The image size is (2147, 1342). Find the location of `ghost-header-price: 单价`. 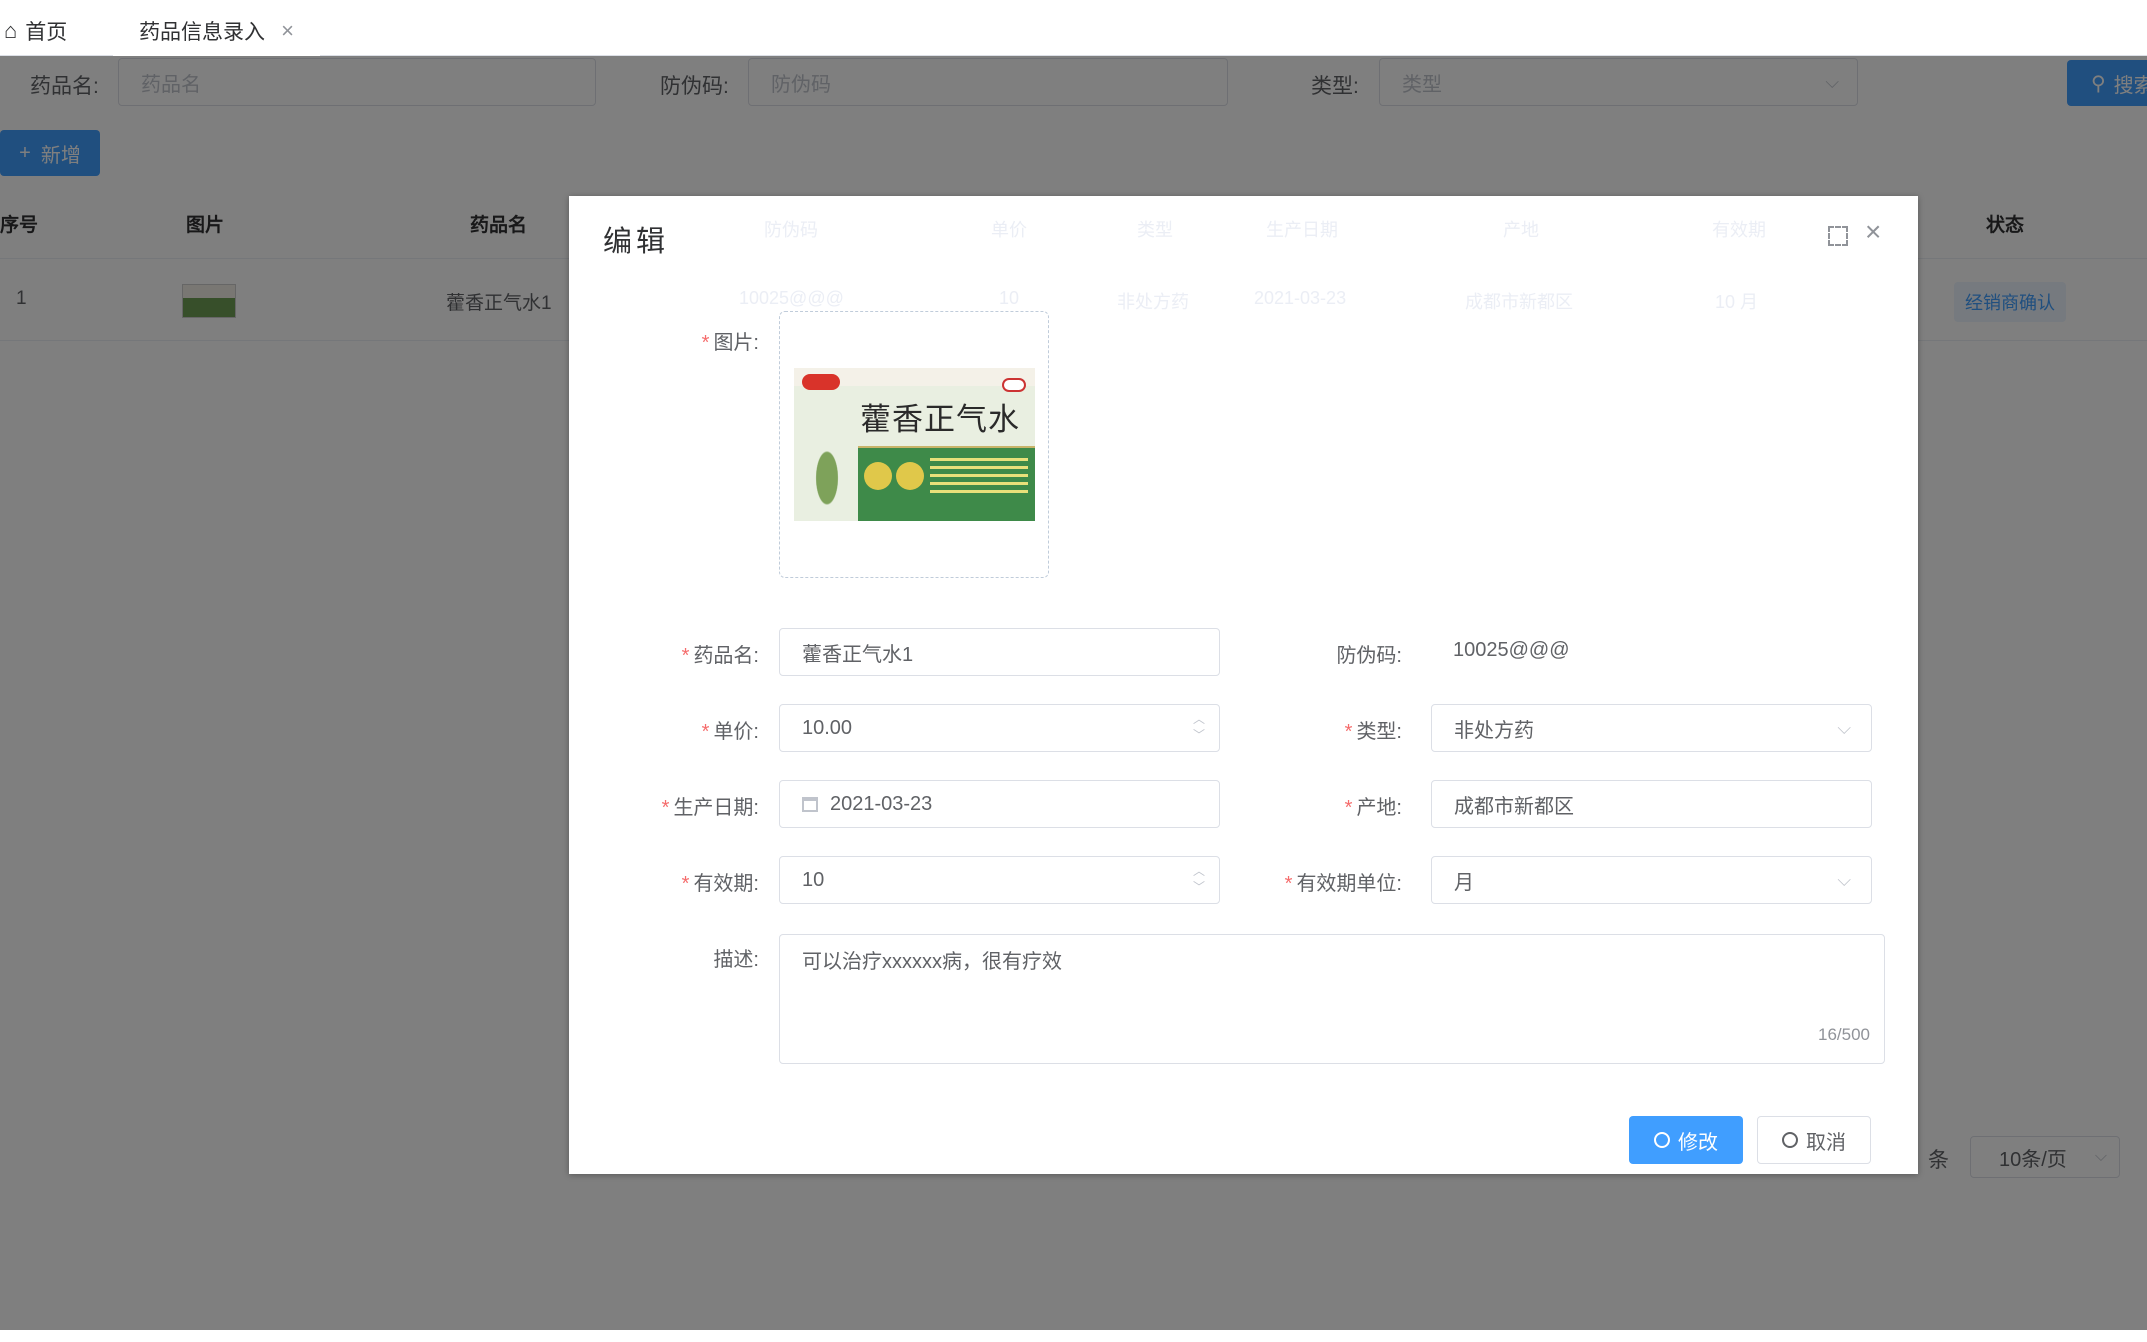

ghost-header-price: 单价 is located at coordinates (1009, 230).